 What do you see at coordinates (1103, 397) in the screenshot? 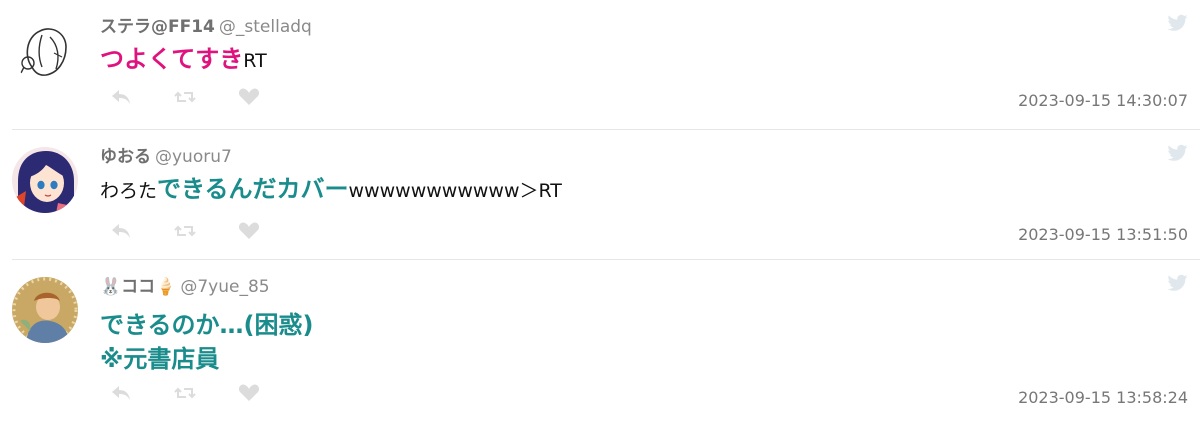
I see `tweet-timestamp: 2023-09-15 13:58:24` at bounding box center [1103, 397].